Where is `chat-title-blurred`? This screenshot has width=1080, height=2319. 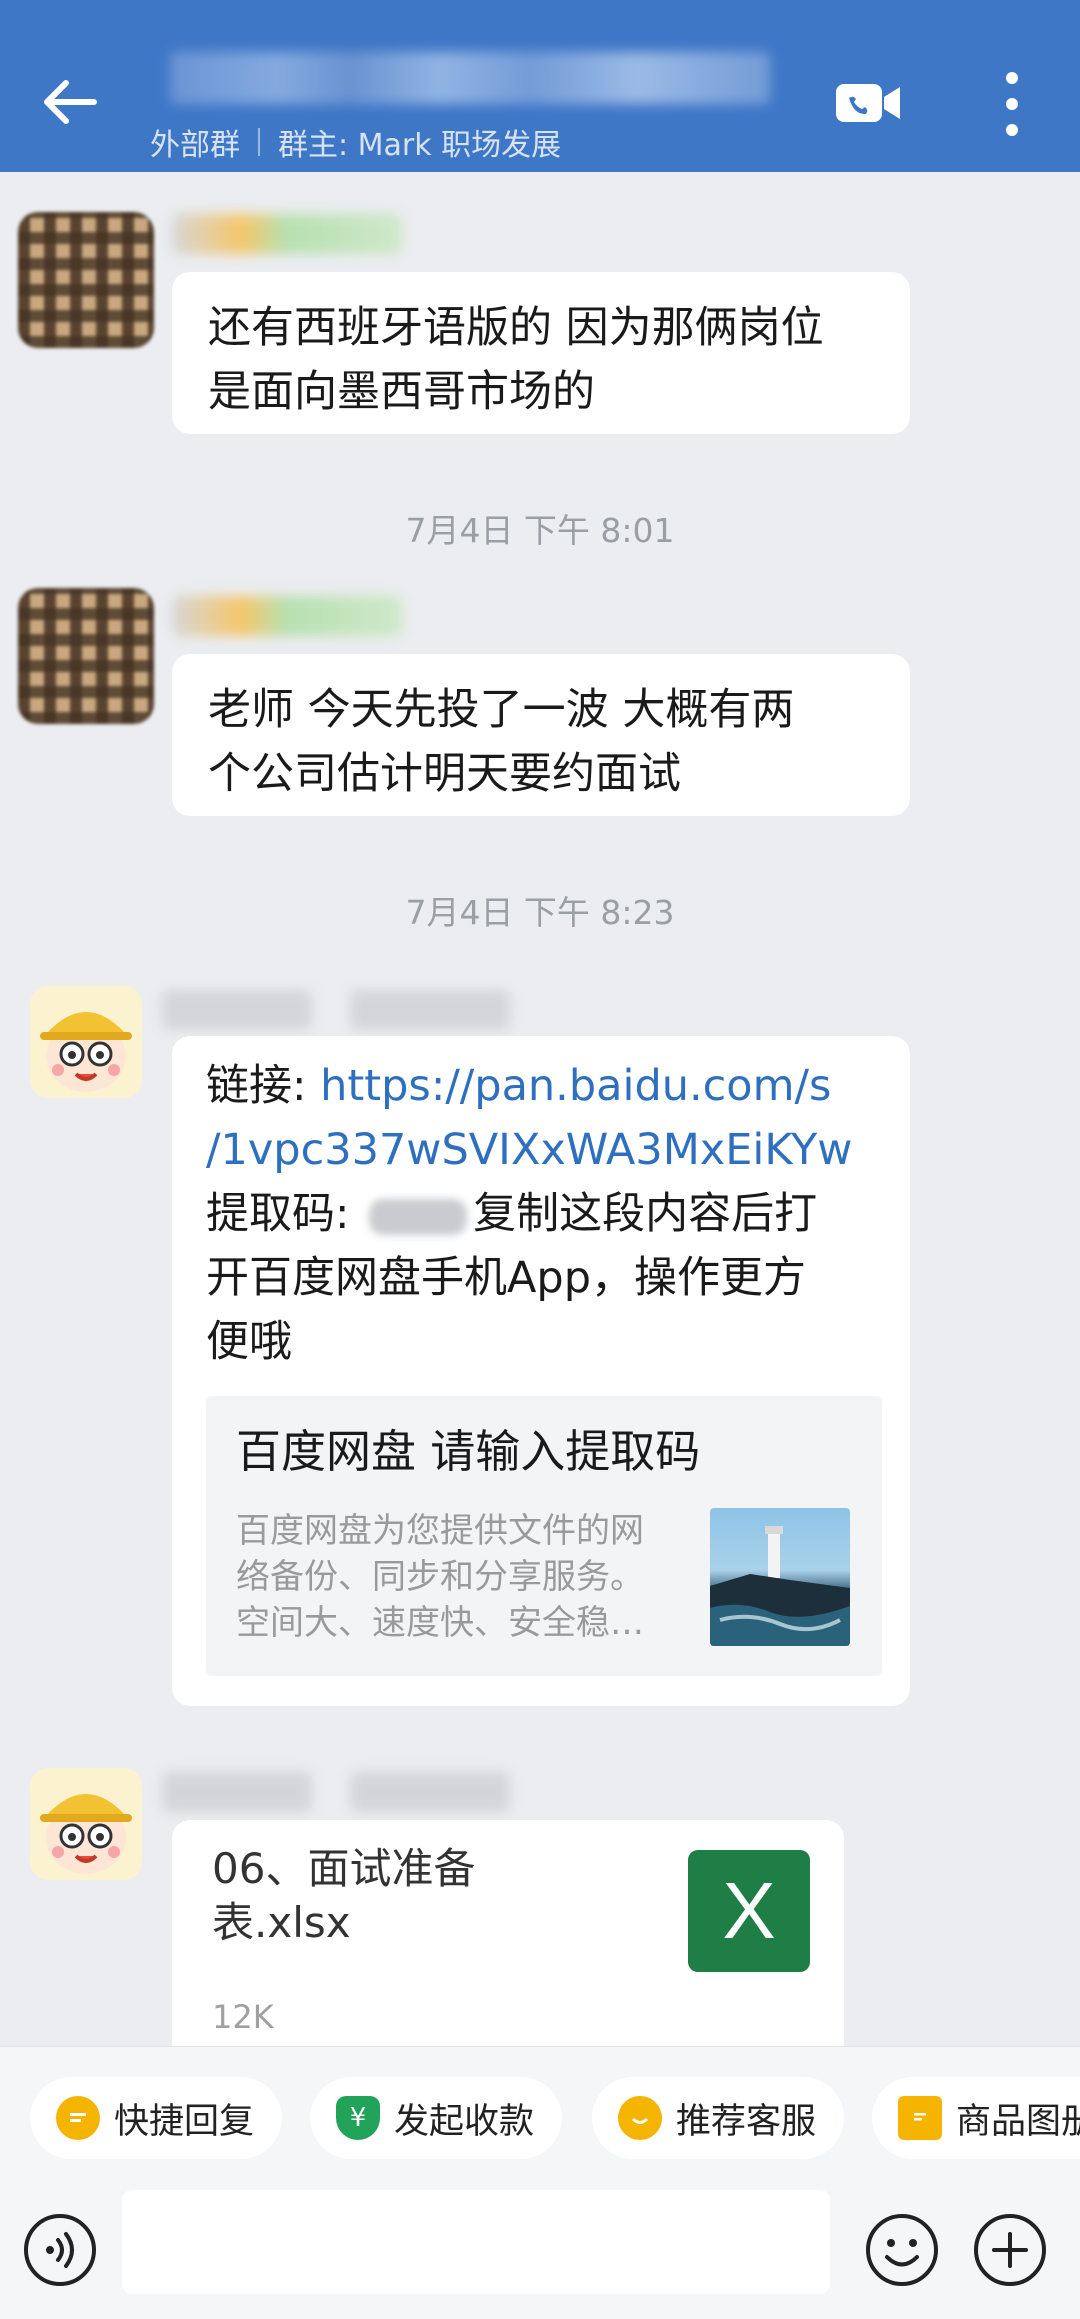 chat-title-blurred is located at coordinates (470, 78).